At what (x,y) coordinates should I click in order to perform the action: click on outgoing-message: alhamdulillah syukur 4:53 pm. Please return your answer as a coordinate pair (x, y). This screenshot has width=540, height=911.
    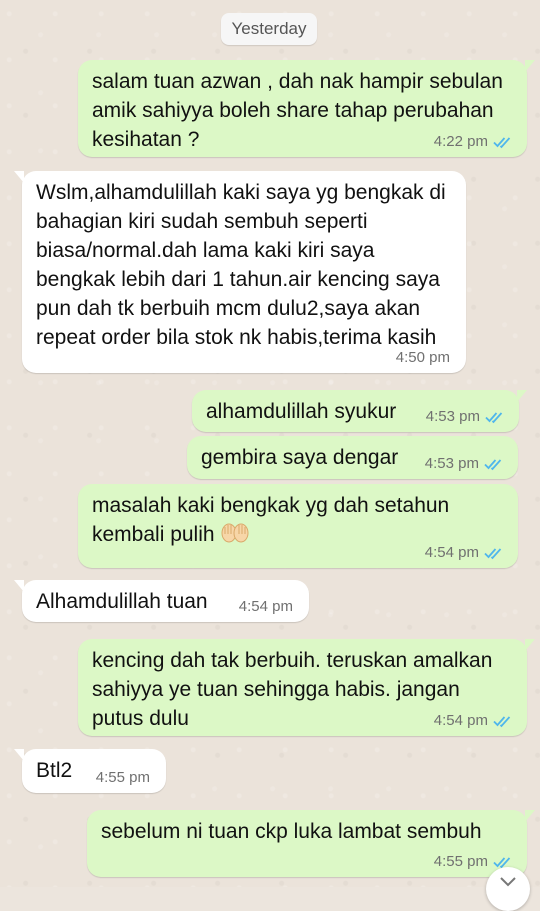
    Looking at the image, I should click on (359, 411).